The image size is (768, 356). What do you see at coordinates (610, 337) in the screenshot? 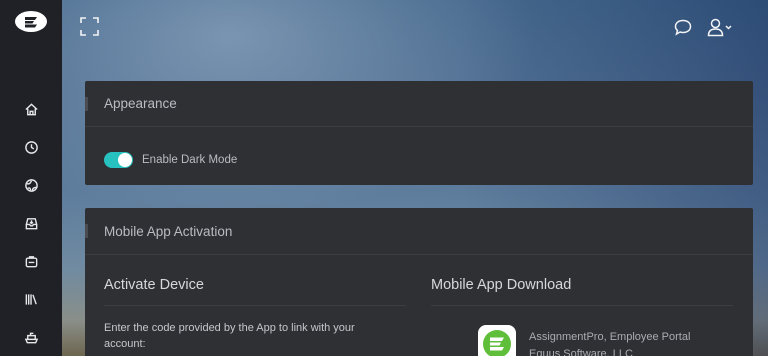
I see `app-name: AssignmentPro, Employee Portal` at bounding box center [610, 337].